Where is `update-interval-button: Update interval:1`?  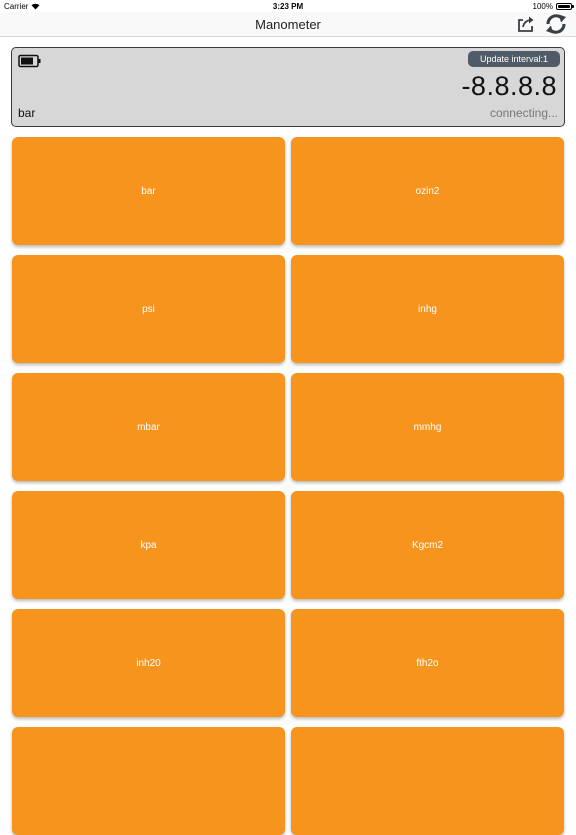
update-interval-button: Update interval:1 is located at coordinates (513, 59).